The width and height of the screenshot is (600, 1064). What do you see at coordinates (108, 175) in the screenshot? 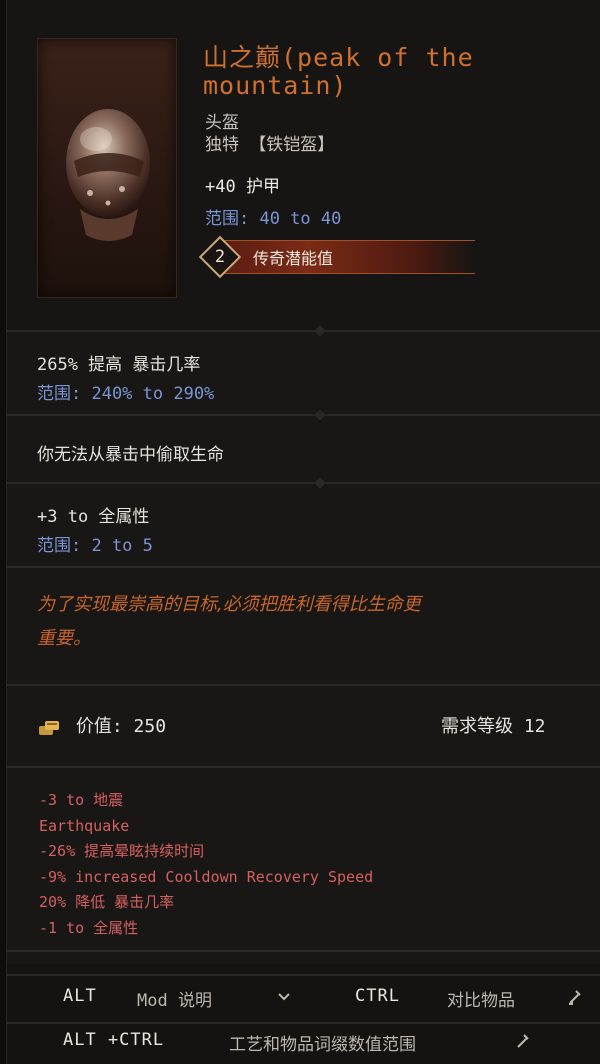
I see `helmet-icon` at bounding box center [108, 175].